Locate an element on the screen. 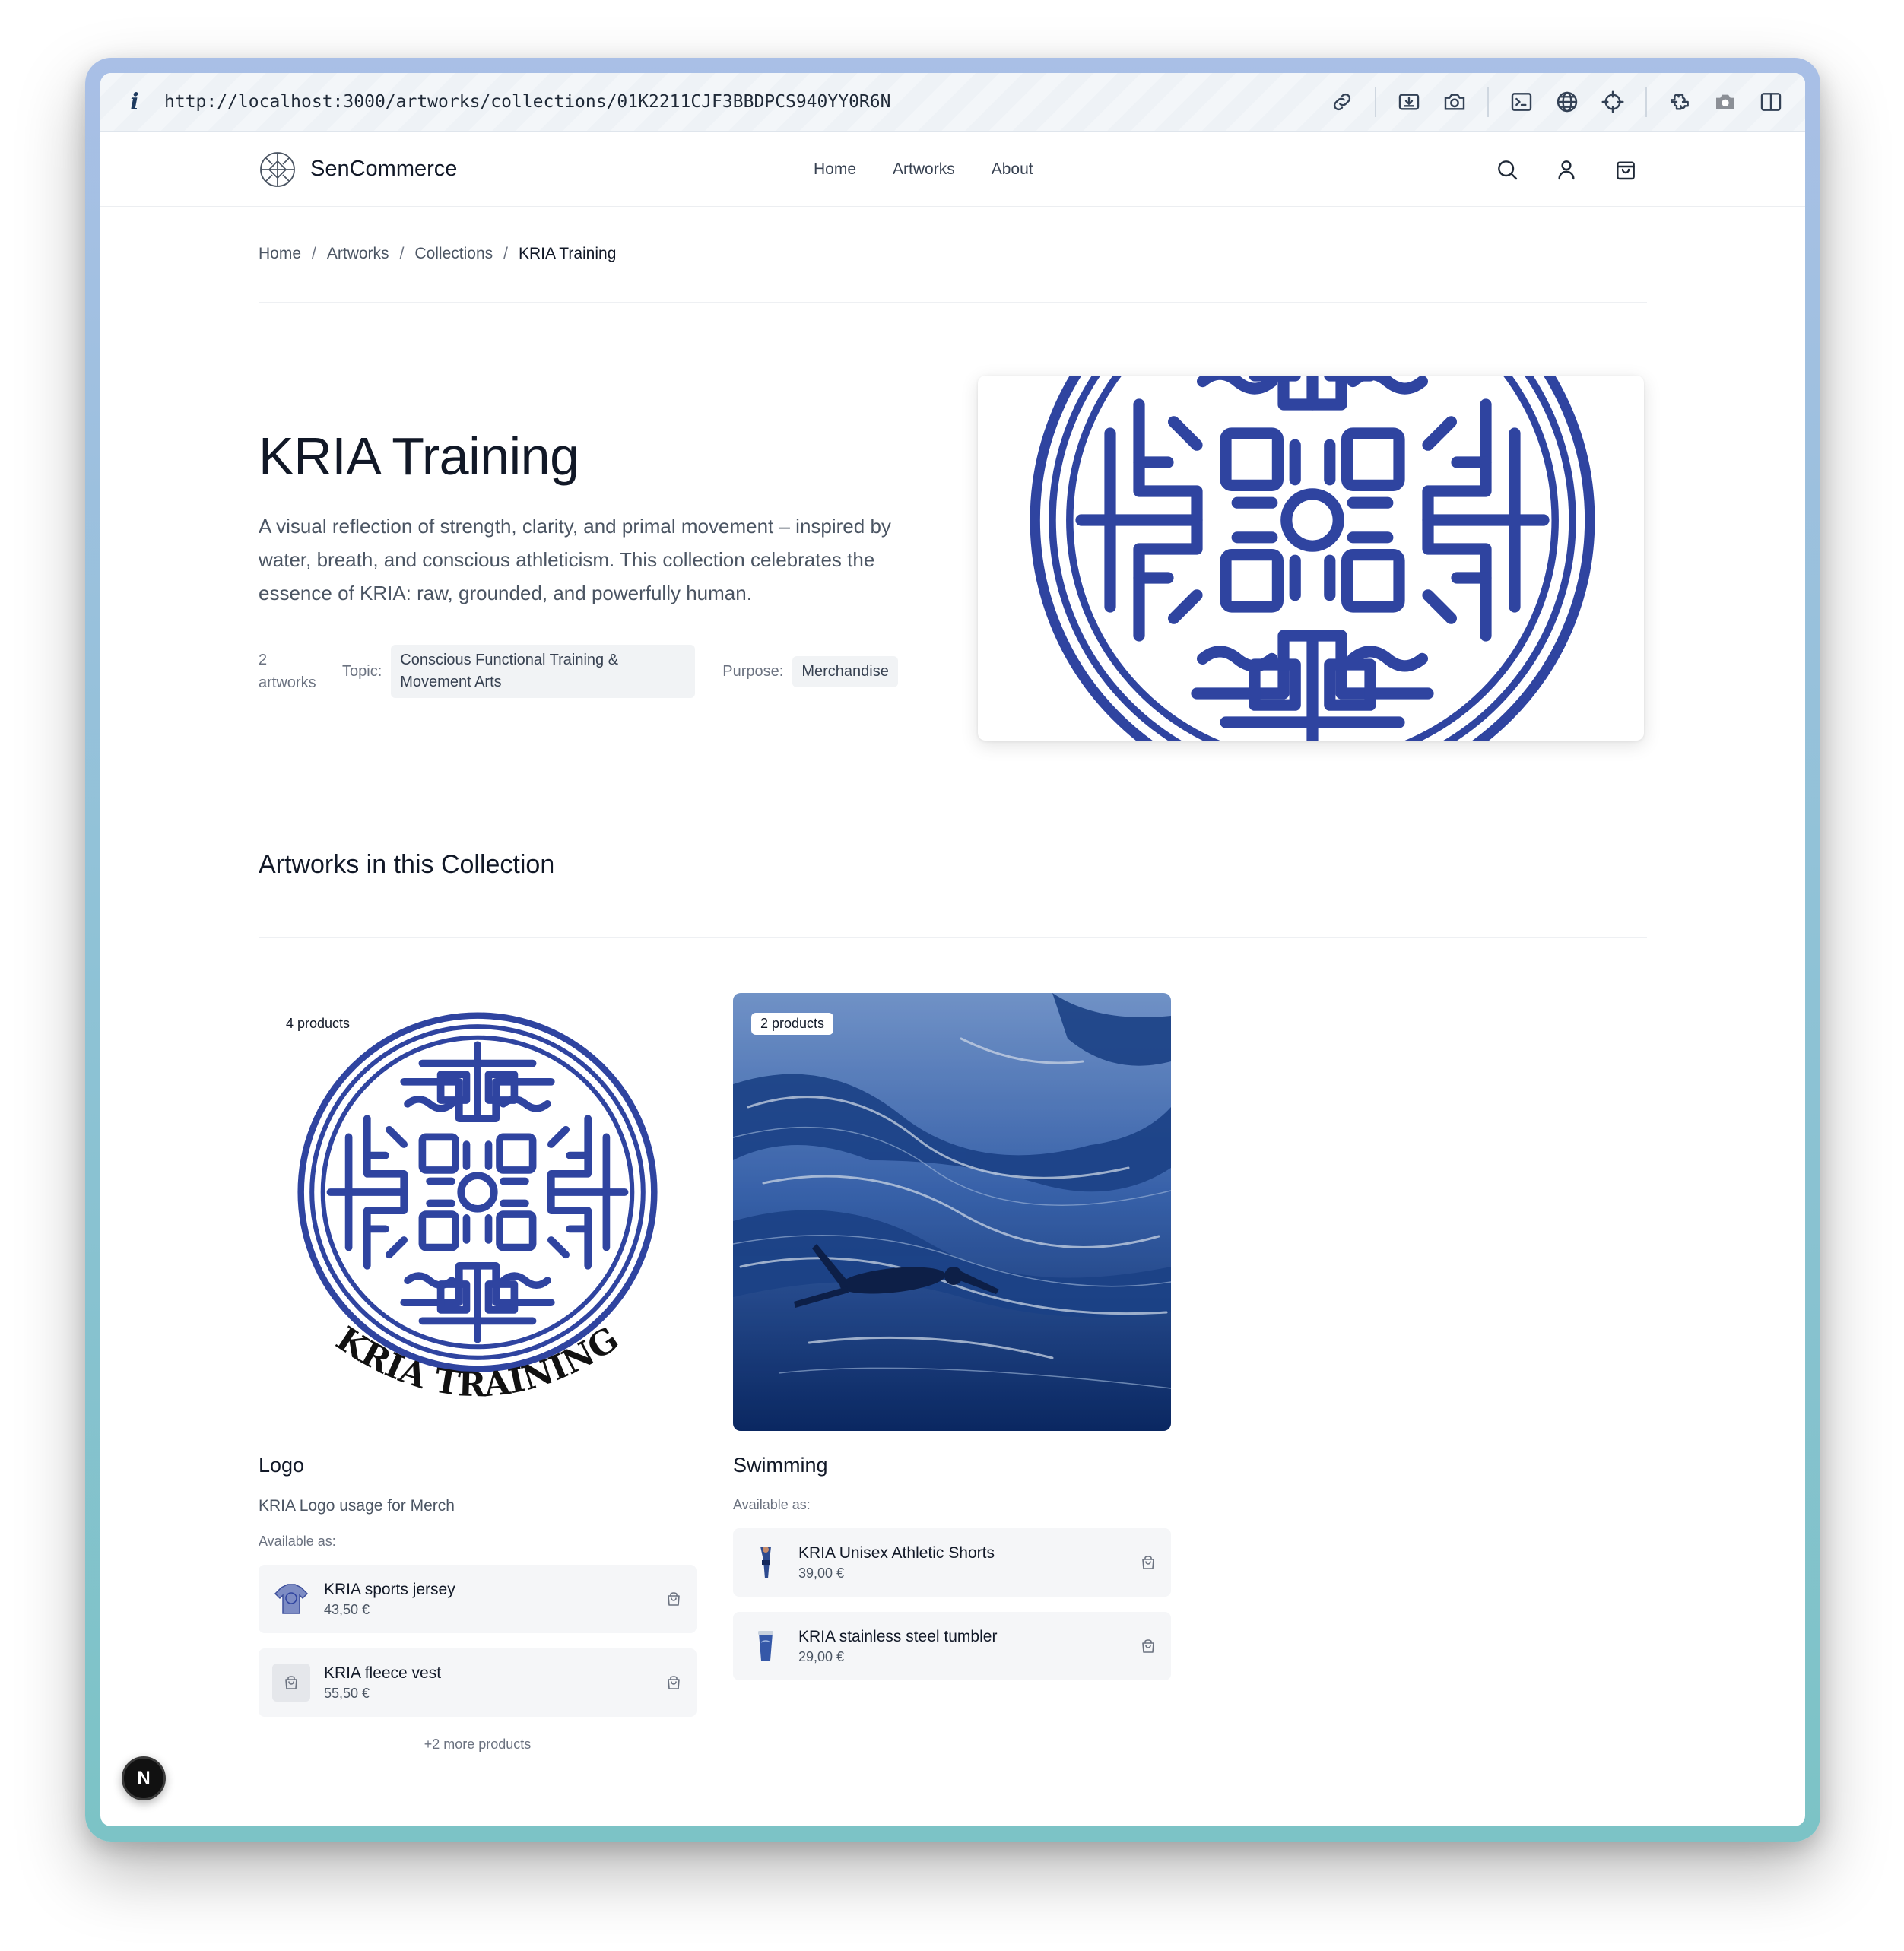 The image size is (1904, 1951). artwork-count-number: 2 is located at coordinates (263, 660).